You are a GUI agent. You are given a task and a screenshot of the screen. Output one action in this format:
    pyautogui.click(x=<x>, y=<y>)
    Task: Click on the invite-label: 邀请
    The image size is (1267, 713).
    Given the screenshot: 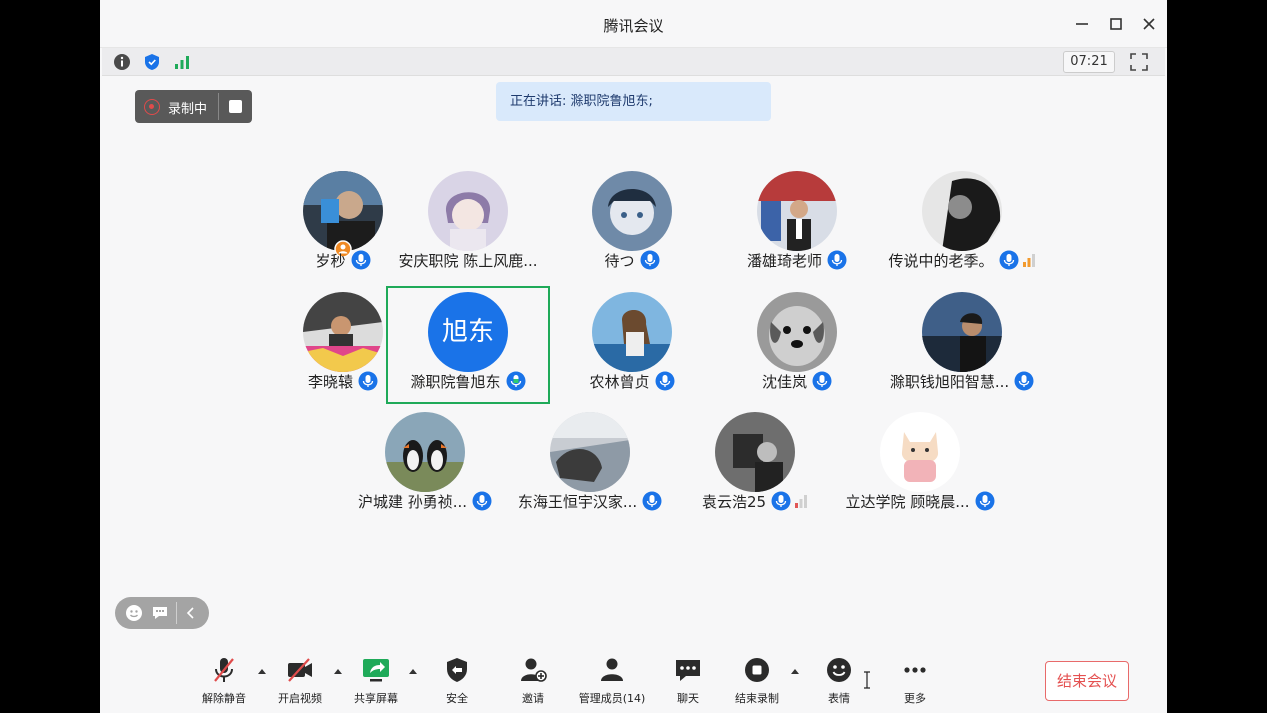 What is the action you would take?
    pyautogui.click(x=533, y=698)
    